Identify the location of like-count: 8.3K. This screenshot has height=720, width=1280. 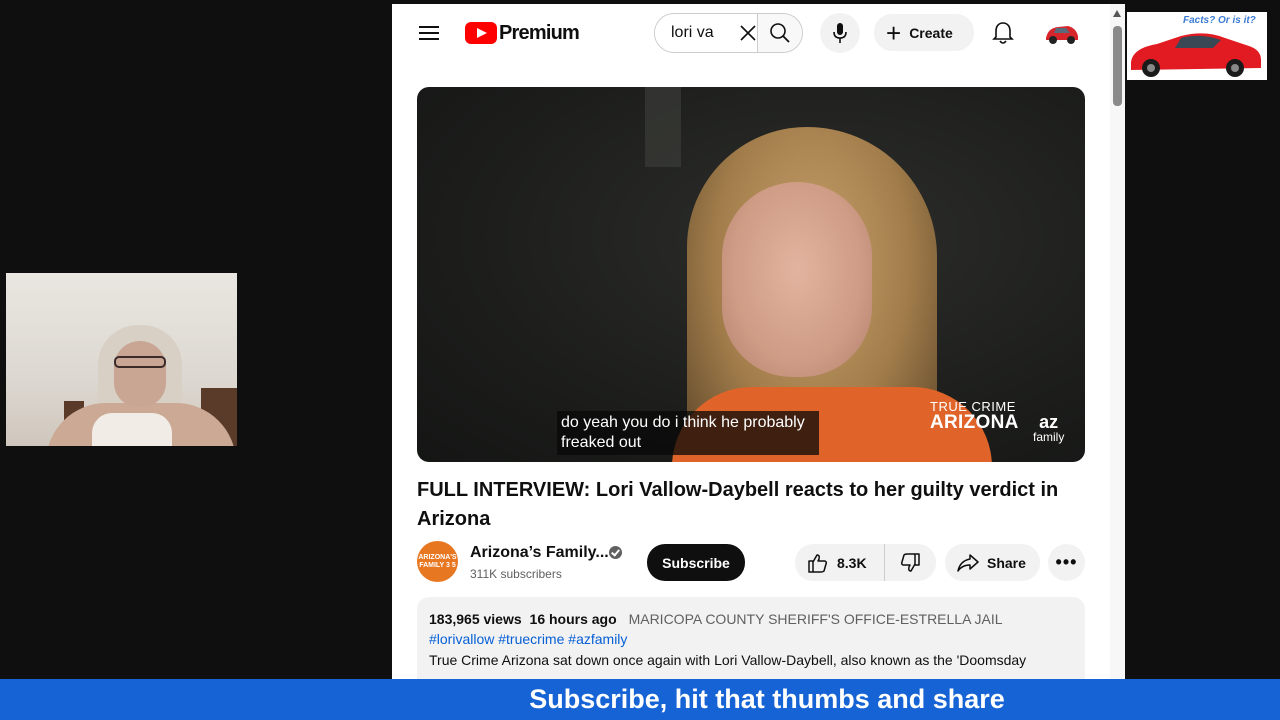
(852, 562).